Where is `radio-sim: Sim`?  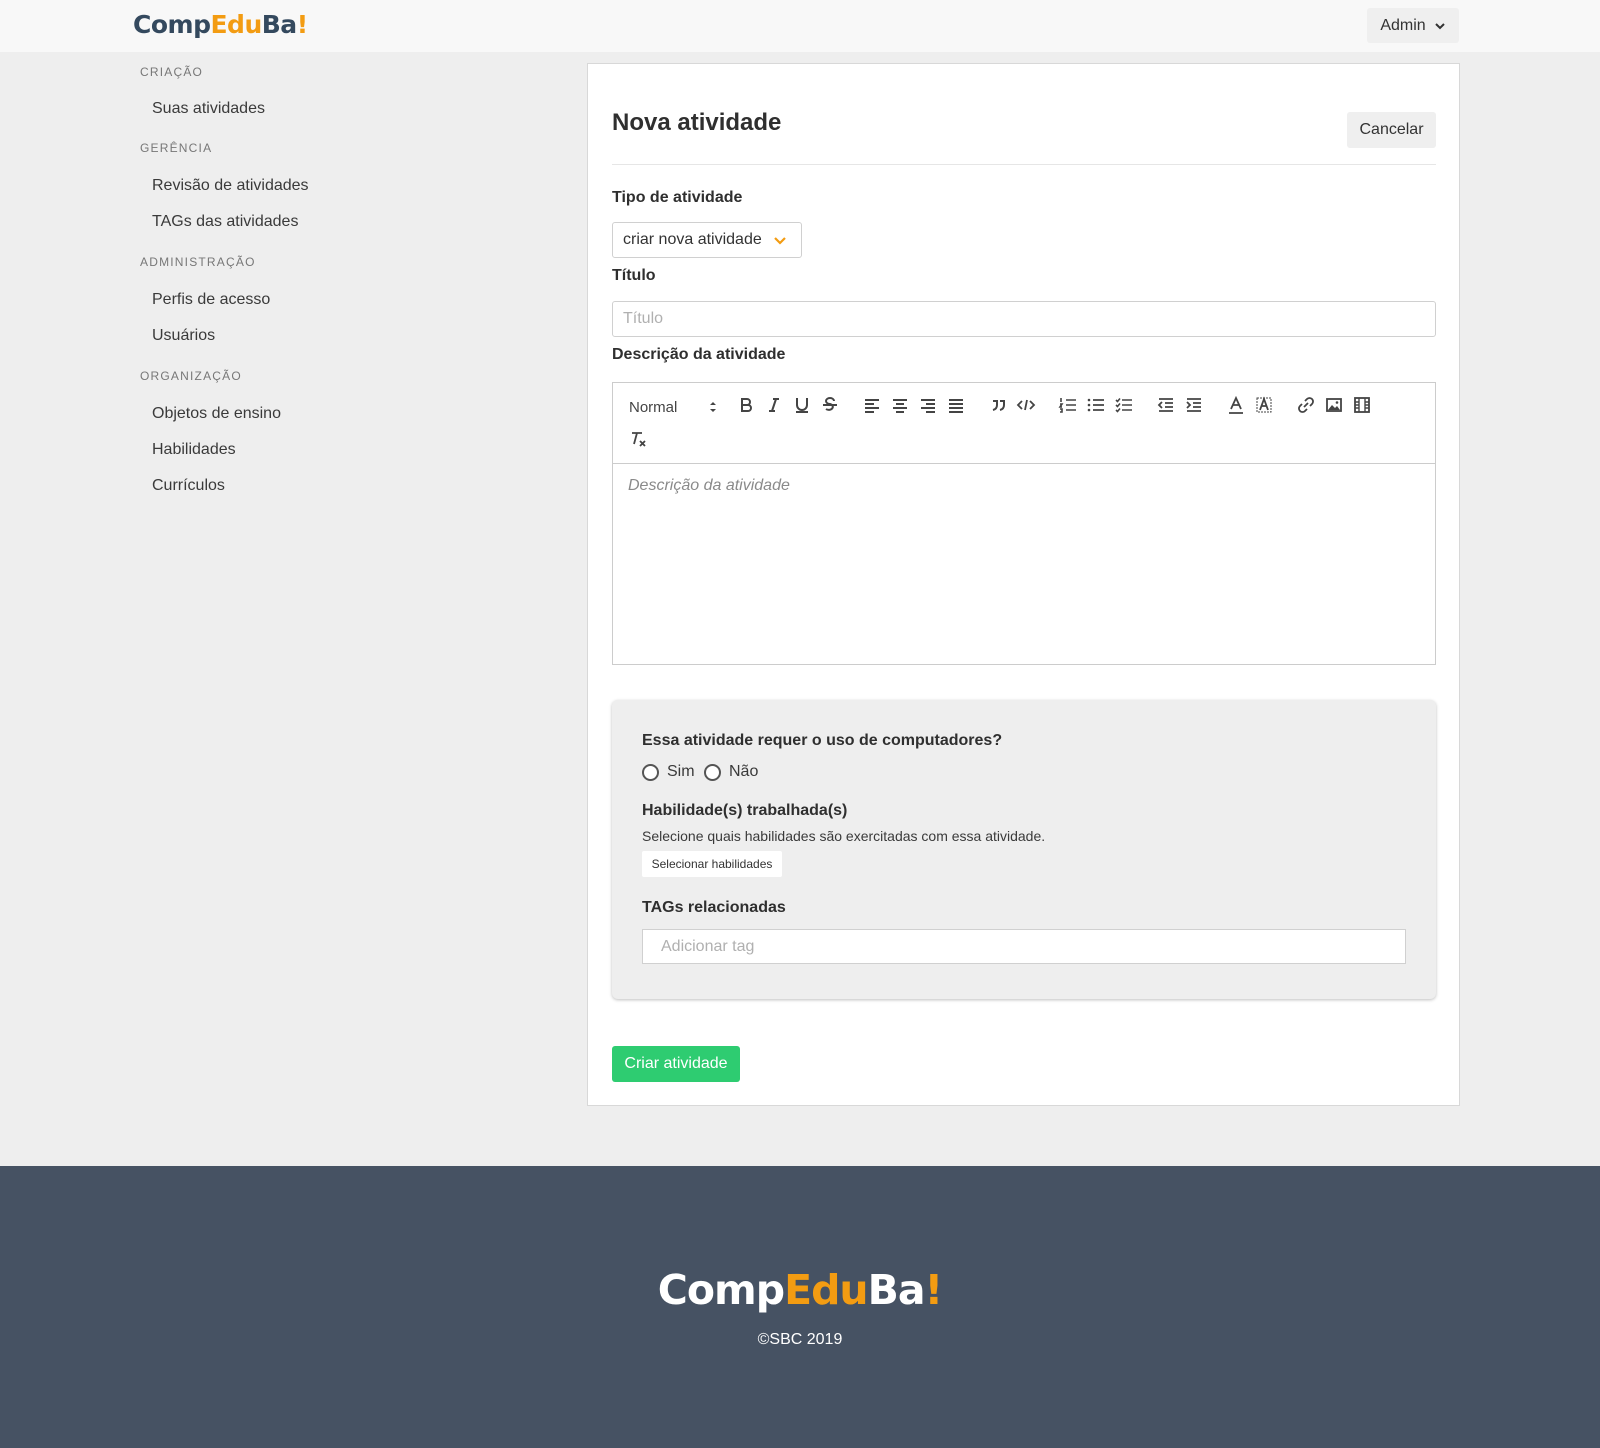
radio-sim: Sim is located at coordinates (668, 772).